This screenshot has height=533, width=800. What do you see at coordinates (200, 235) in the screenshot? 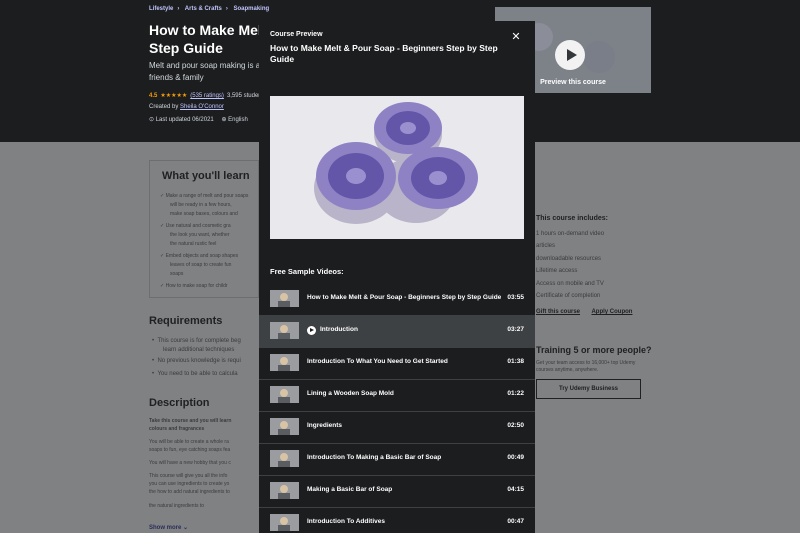
I see `learn-item: the look you want, whether` at bounding box center [200, 235].